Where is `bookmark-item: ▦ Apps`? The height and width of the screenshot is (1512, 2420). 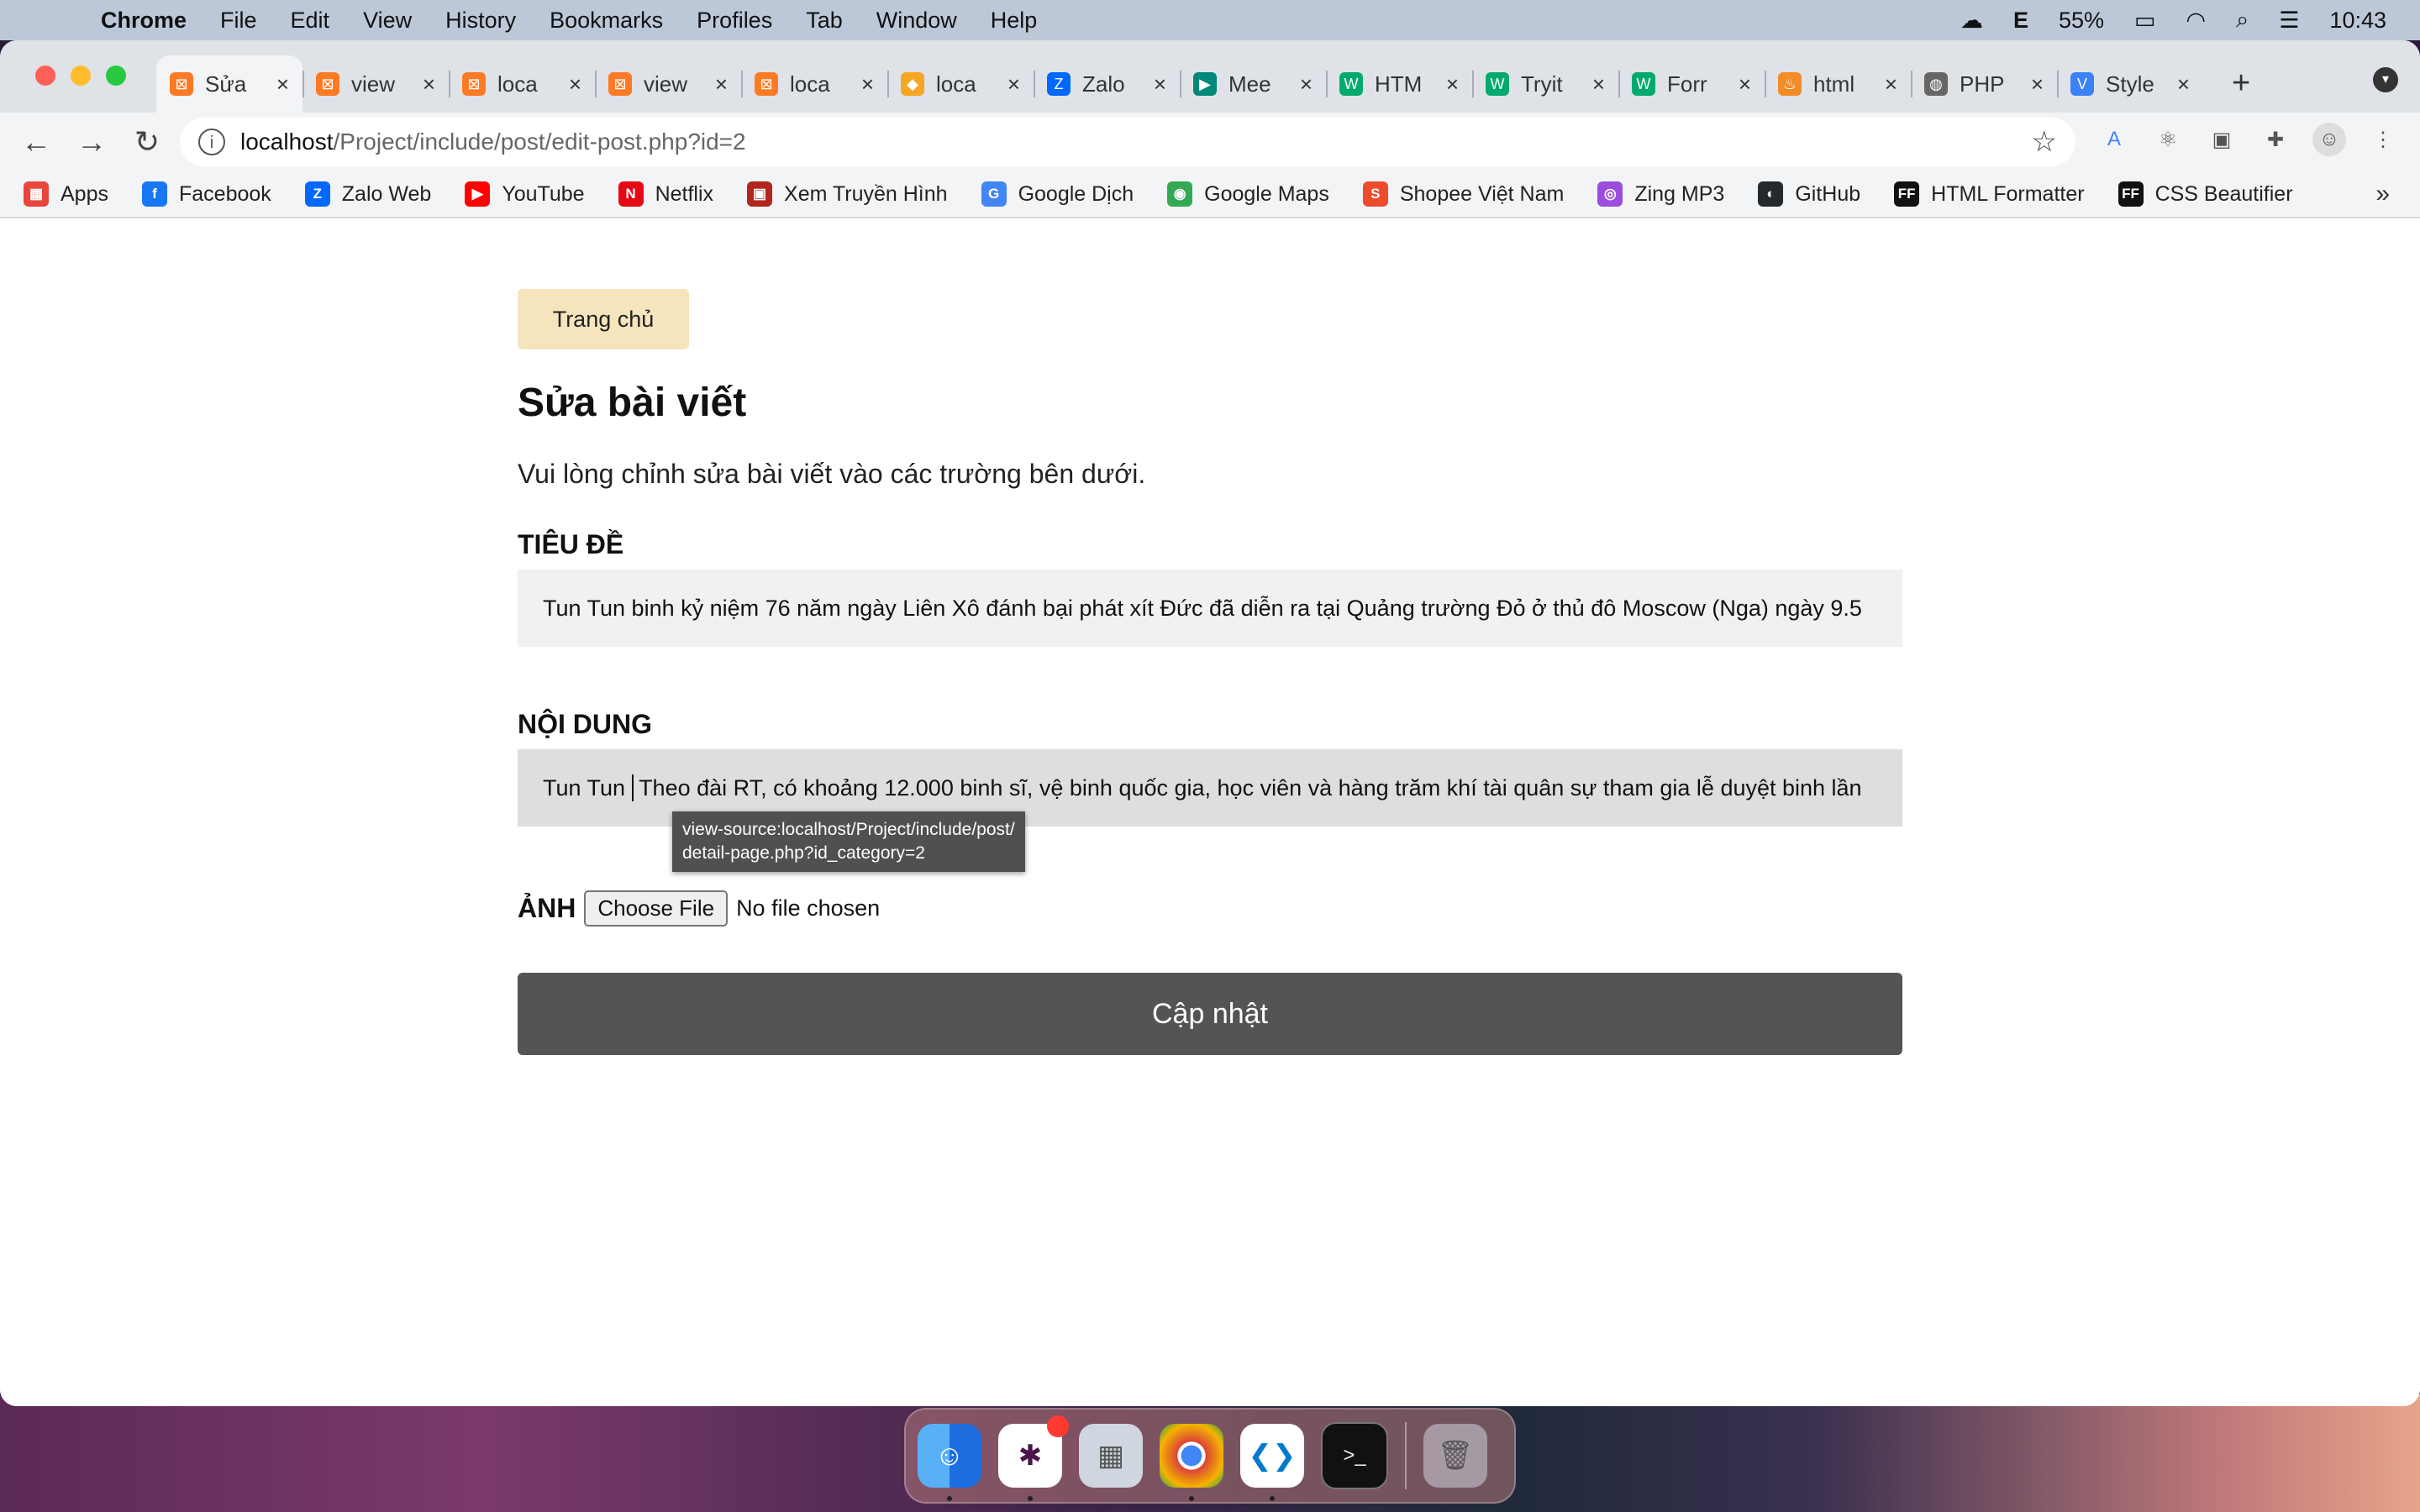
bookmark-item: ▦ Apps is located at coordinates (66, 194).